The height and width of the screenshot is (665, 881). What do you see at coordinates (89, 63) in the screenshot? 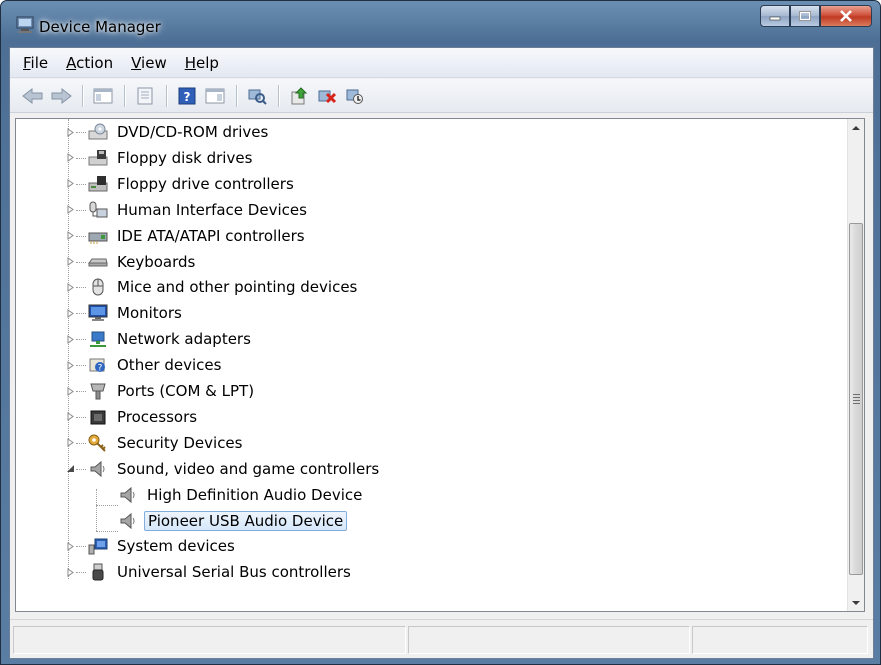
I see `menu-action: Action` at bounding box center [89, 63].